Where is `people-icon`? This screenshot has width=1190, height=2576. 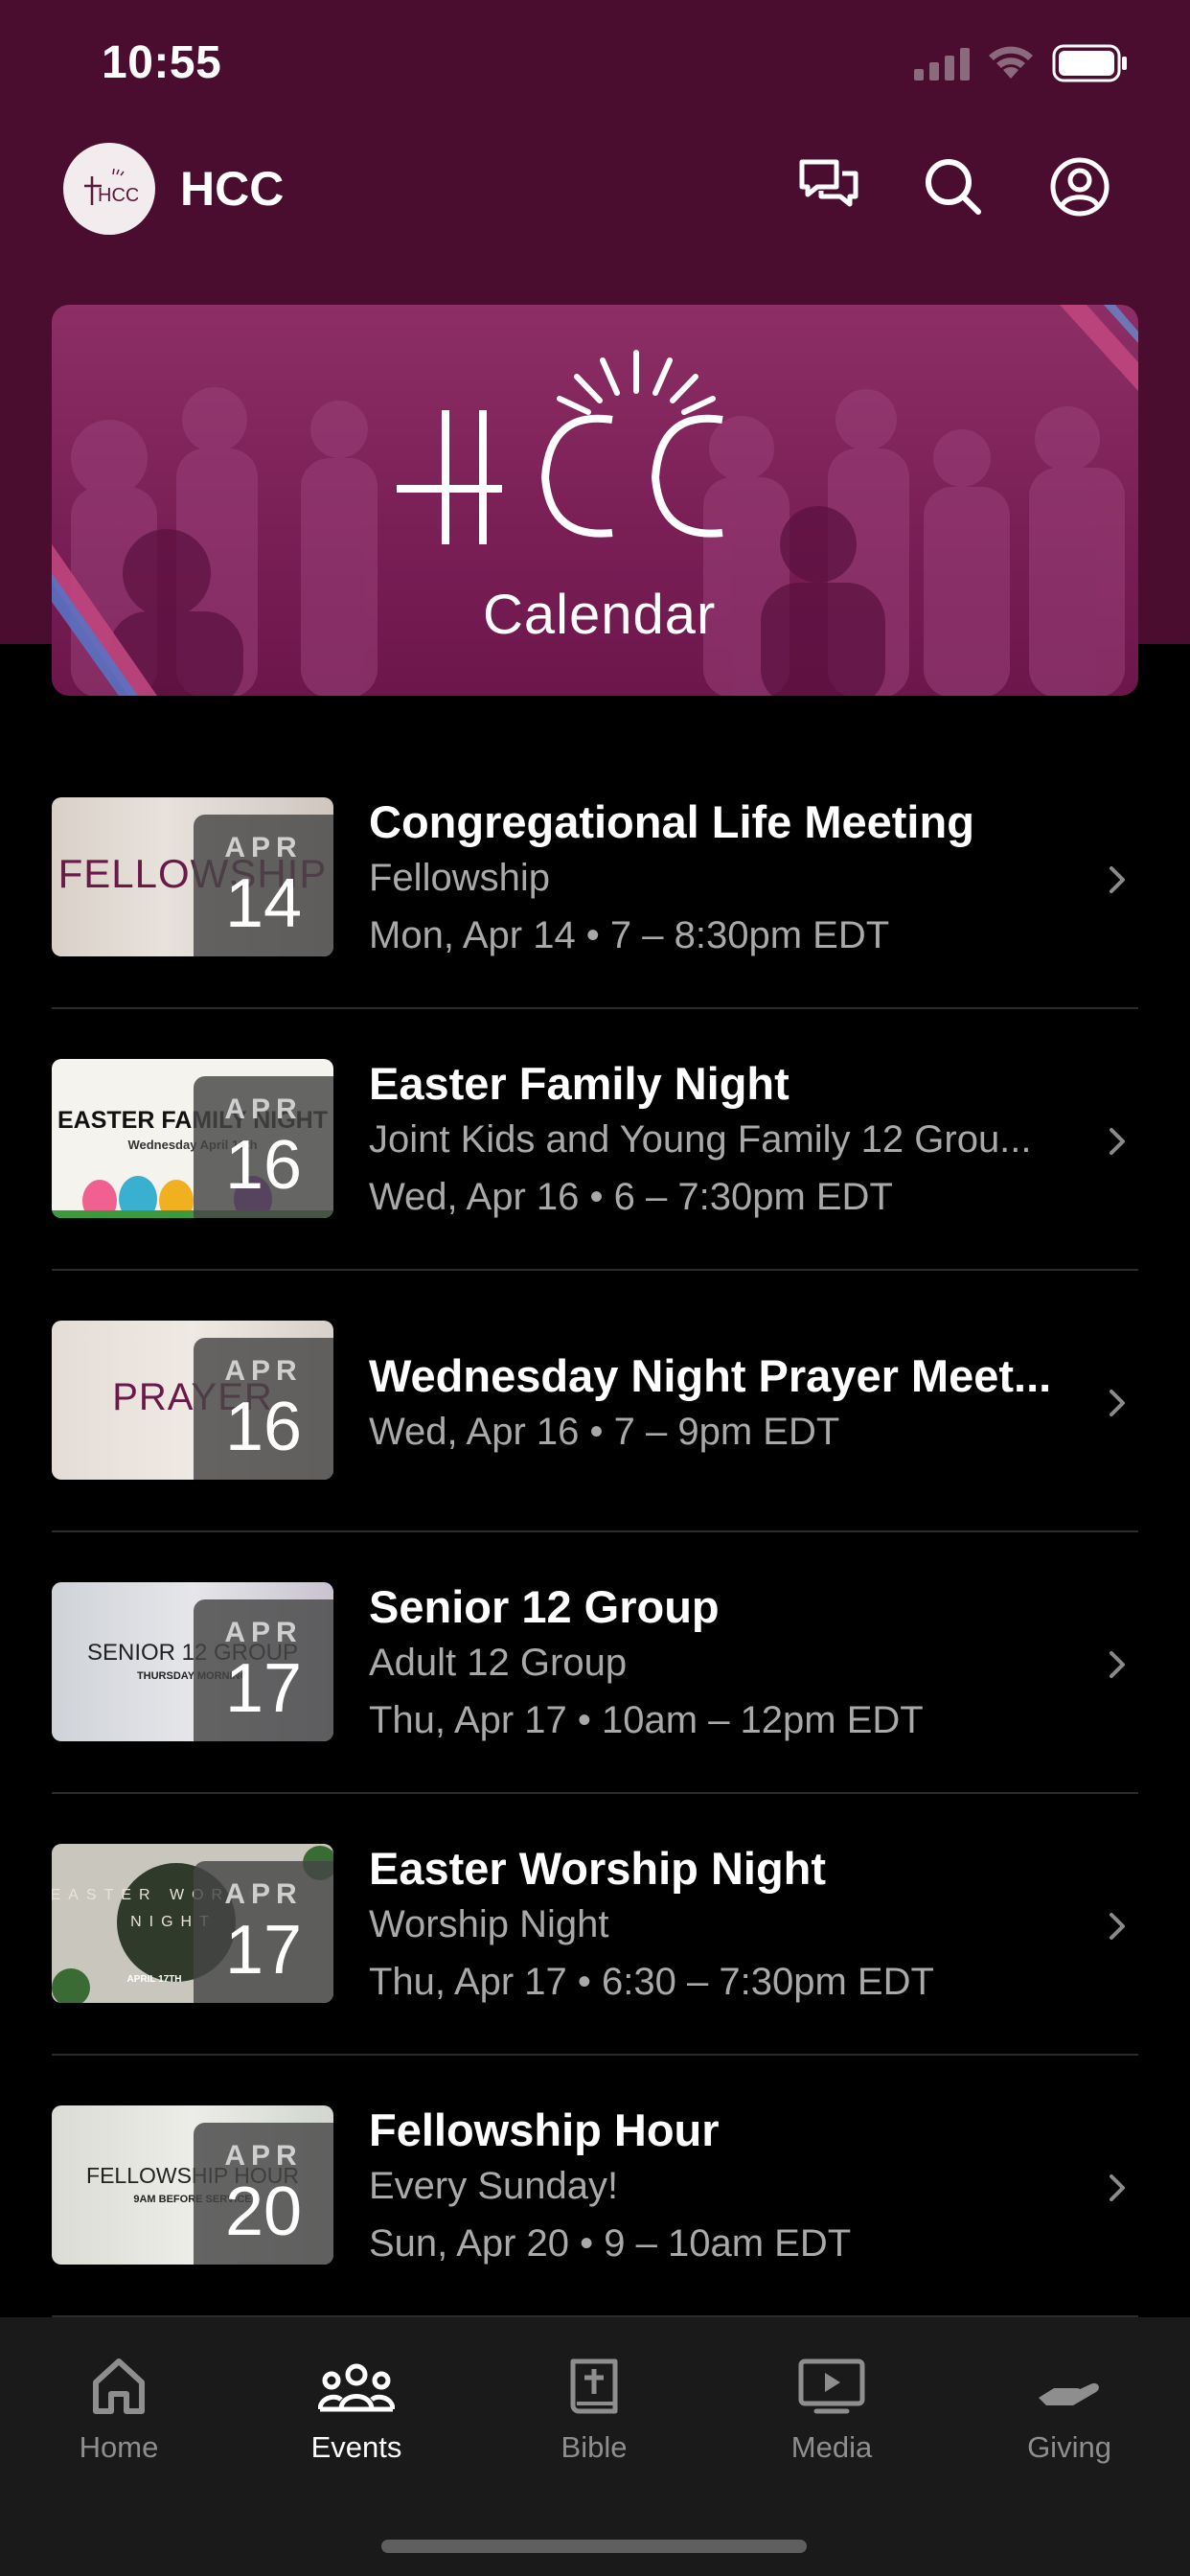
people-icon is located at coordinates (357, 2387).